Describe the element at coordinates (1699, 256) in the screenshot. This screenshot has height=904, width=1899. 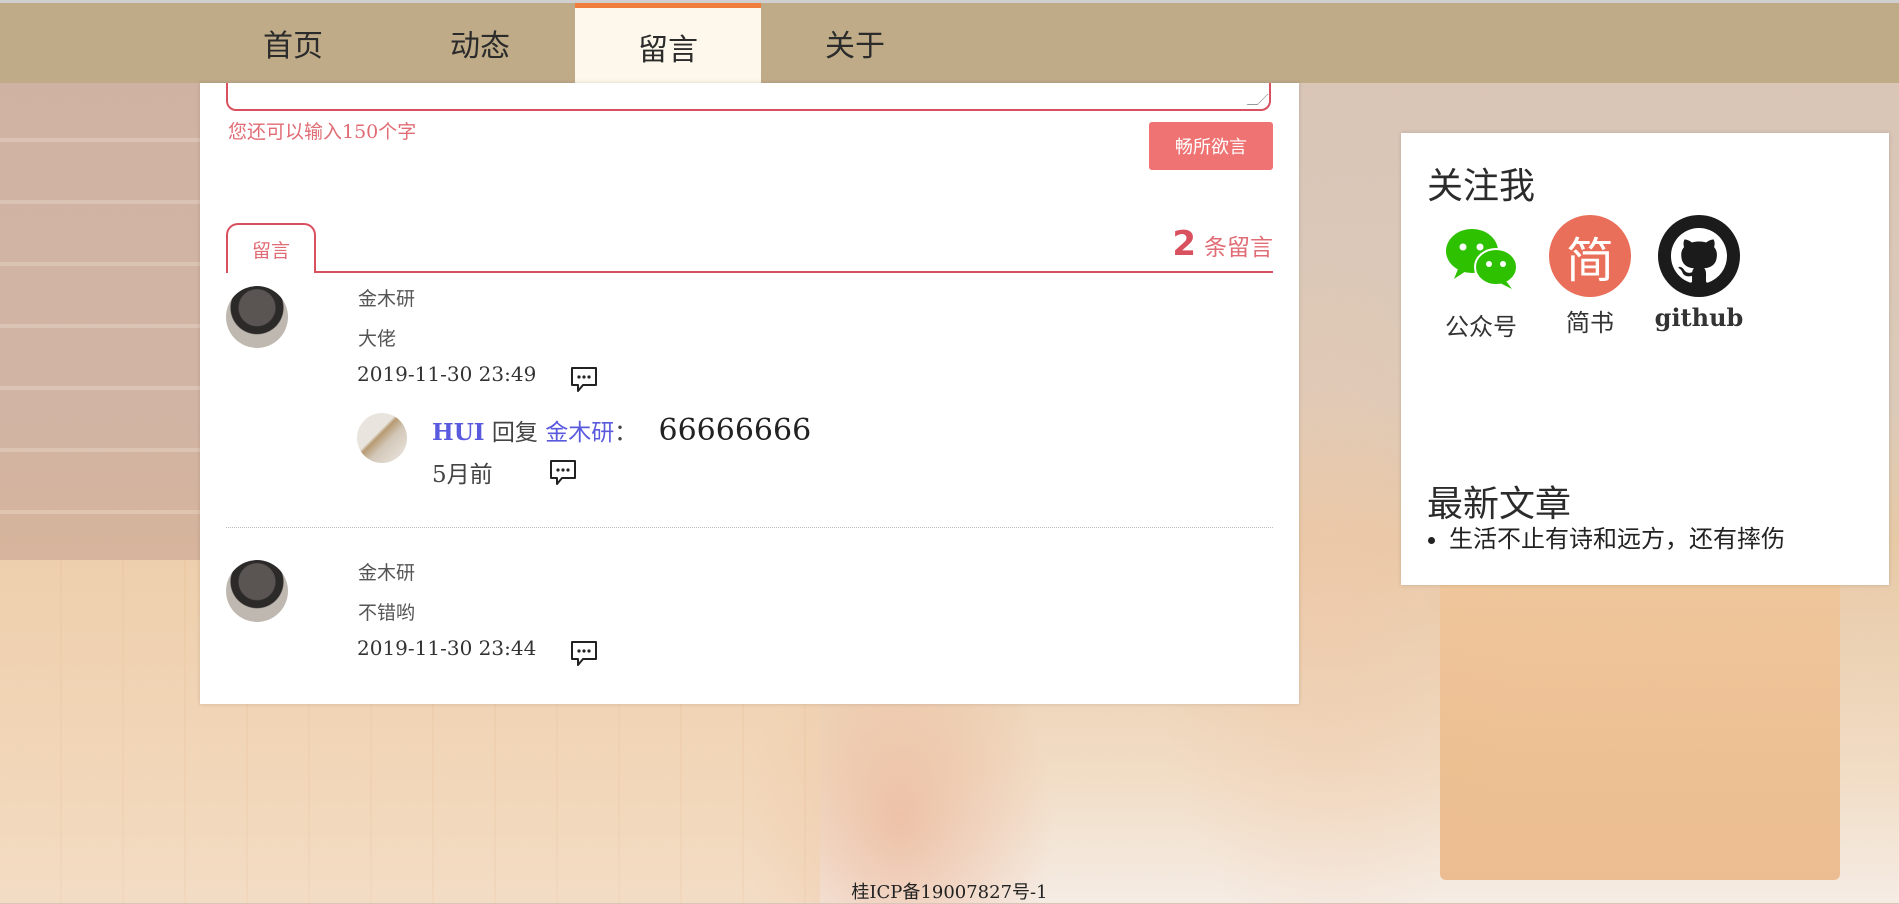
I see `github-icon` at that location.